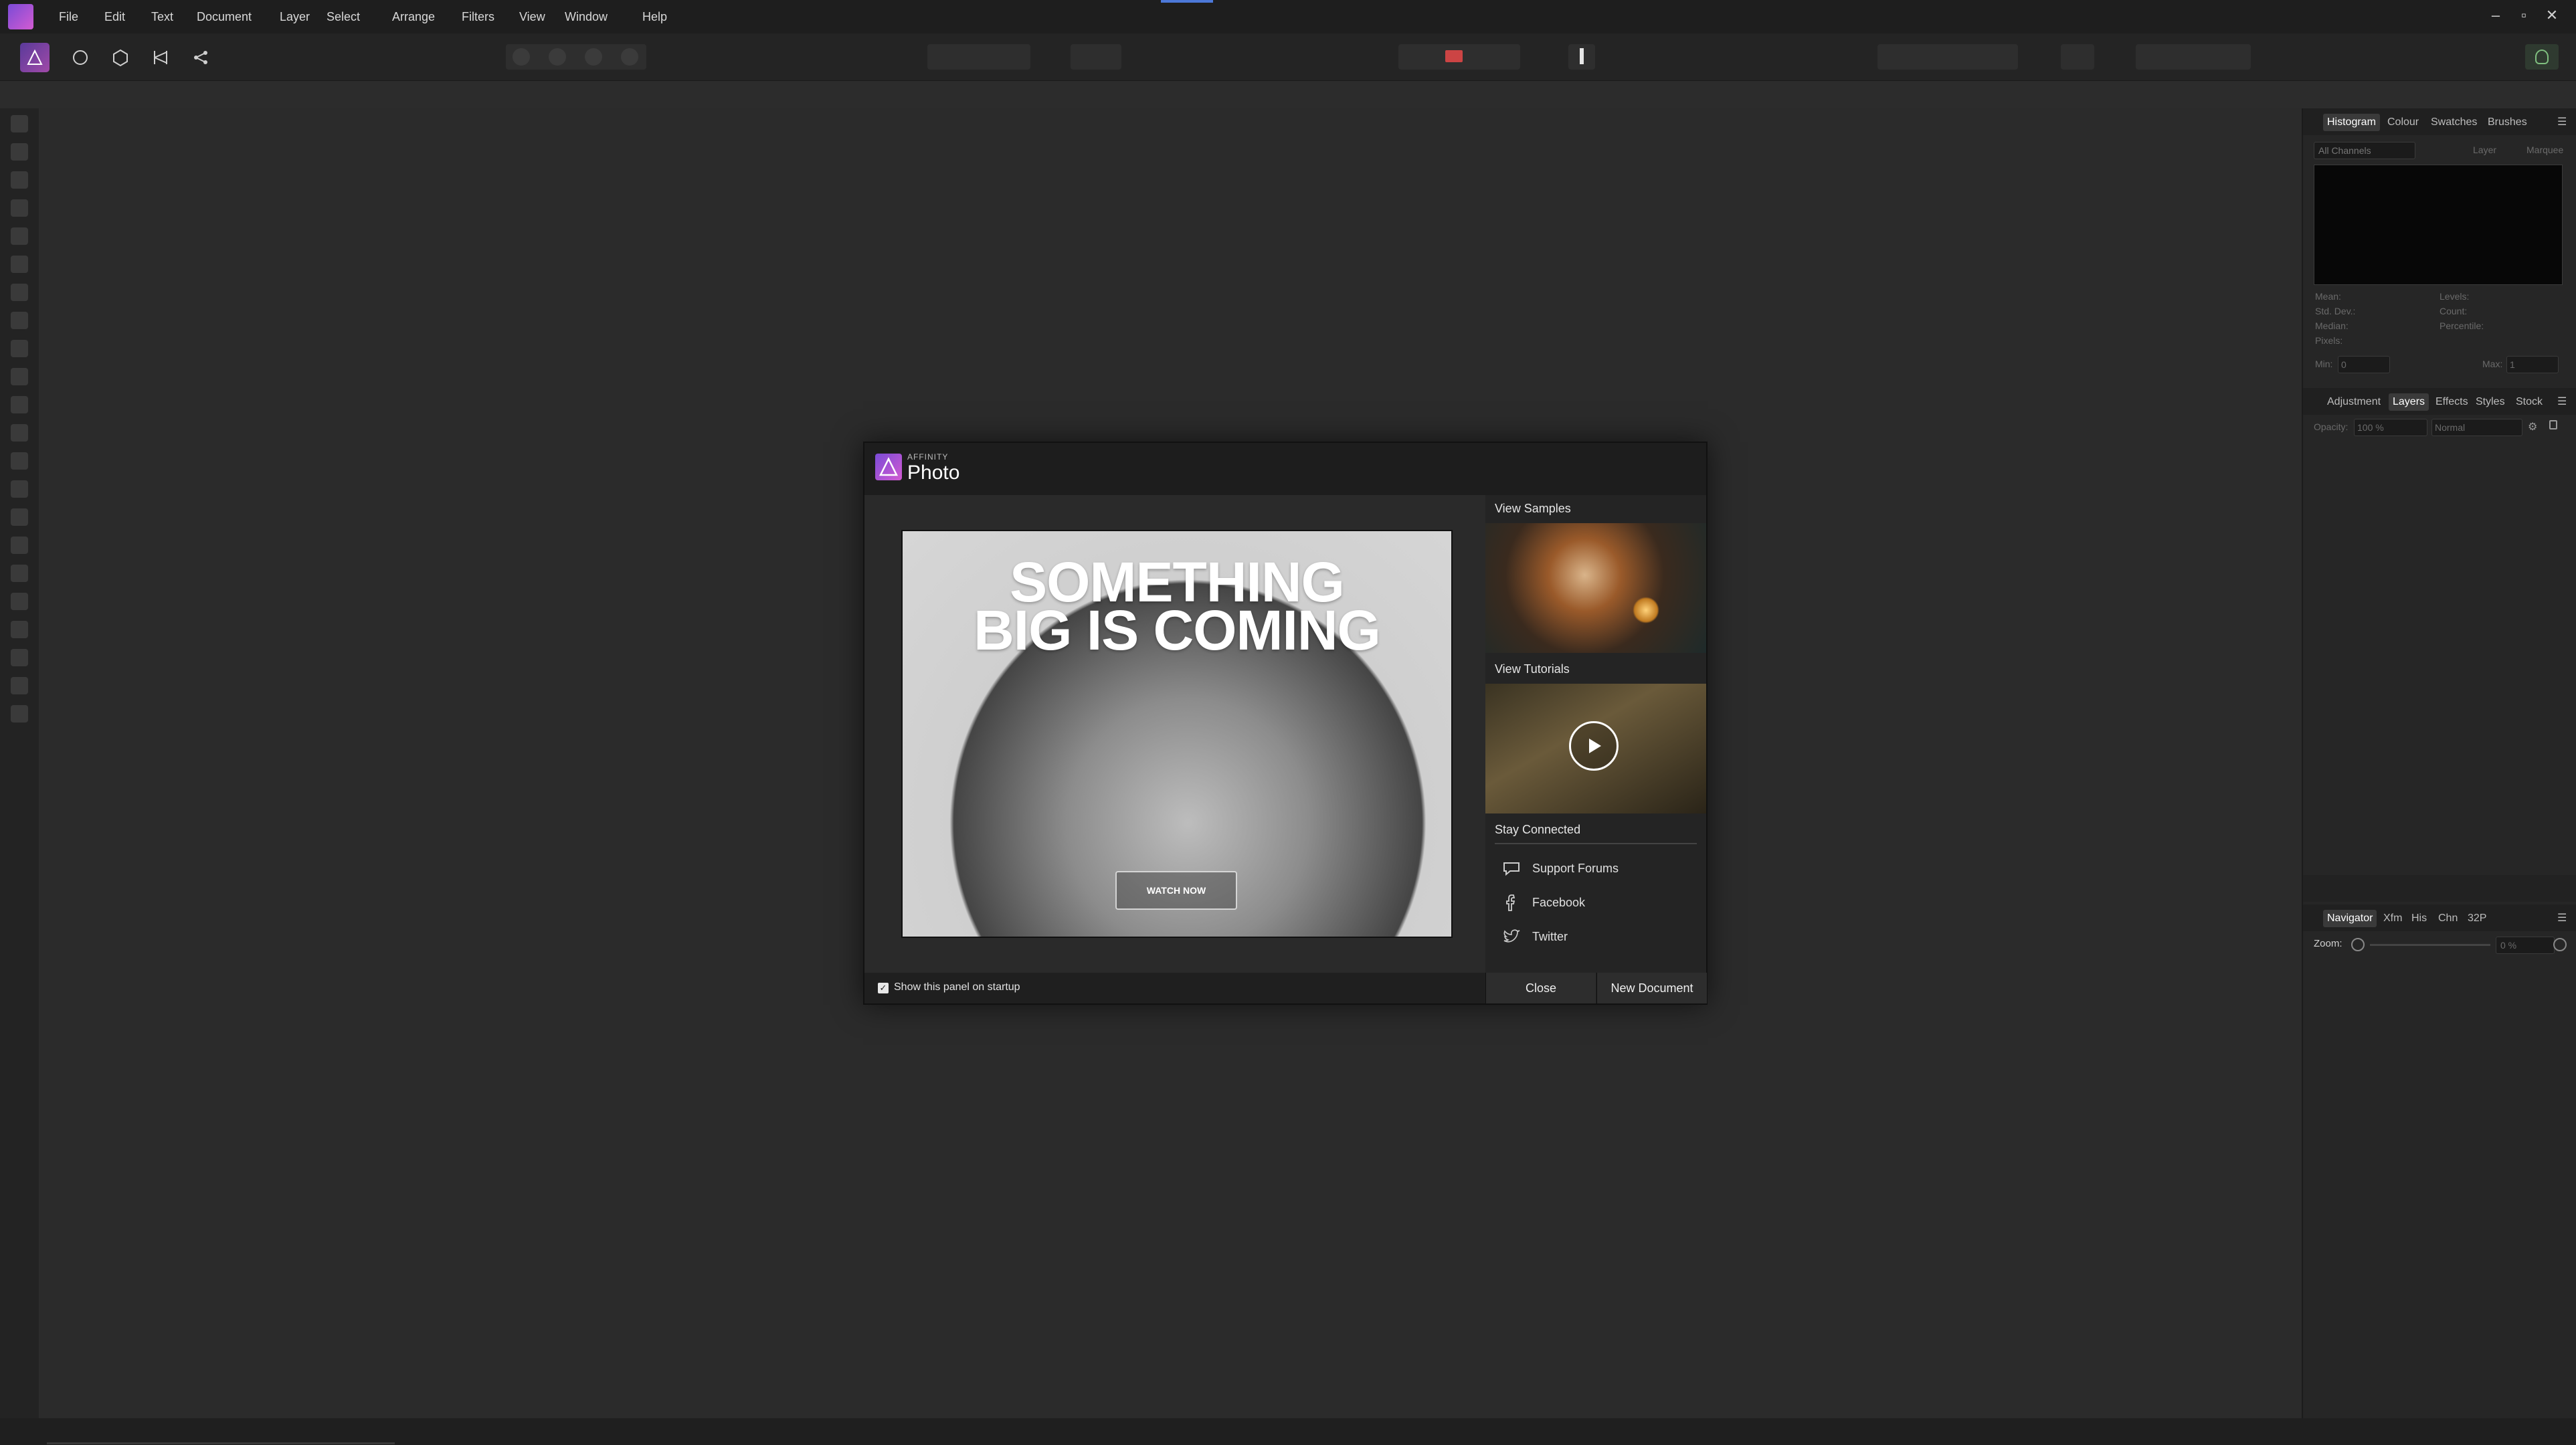 This screenshot has height=1445, width=2576. I want to click on tab-effects: Effects, so click(2451, 402).